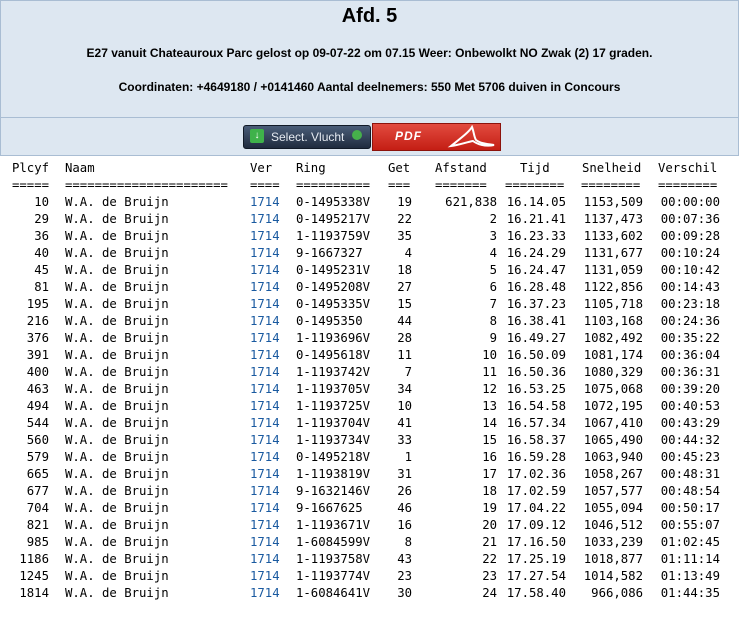  Describe the element at coordinates (333, 457) in the screenshot. I see `cell-ring: 0-1495218V` at that location.